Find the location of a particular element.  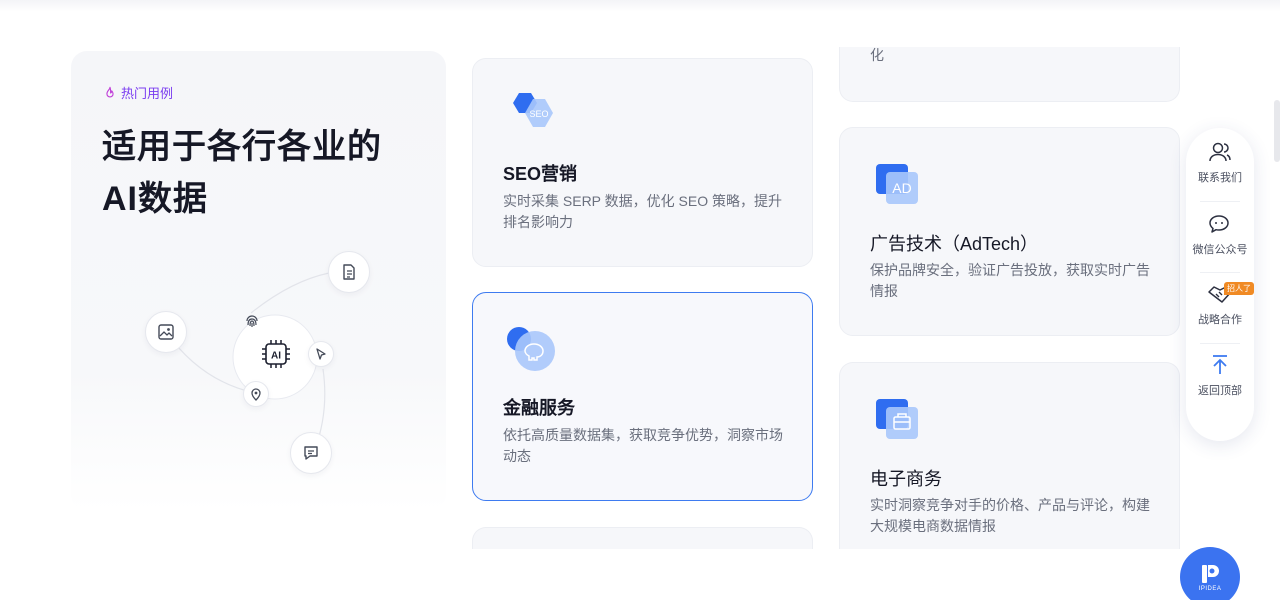

image-icon is located at coordinates (166, 332).